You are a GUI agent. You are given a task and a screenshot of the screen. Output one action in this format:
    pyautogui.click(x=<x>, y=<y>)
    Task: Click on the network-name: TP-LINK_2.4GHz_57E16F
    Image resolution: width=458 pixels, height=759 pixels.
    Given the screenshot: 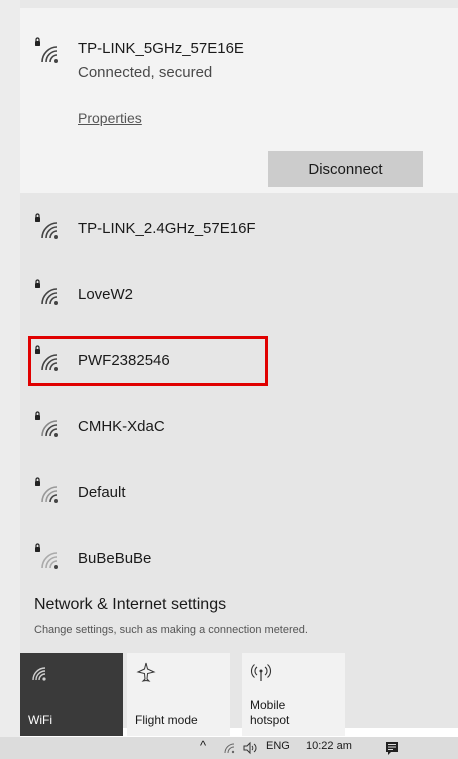 What is the action you would take?
    pyautogui.click(x=167, y=228)
    